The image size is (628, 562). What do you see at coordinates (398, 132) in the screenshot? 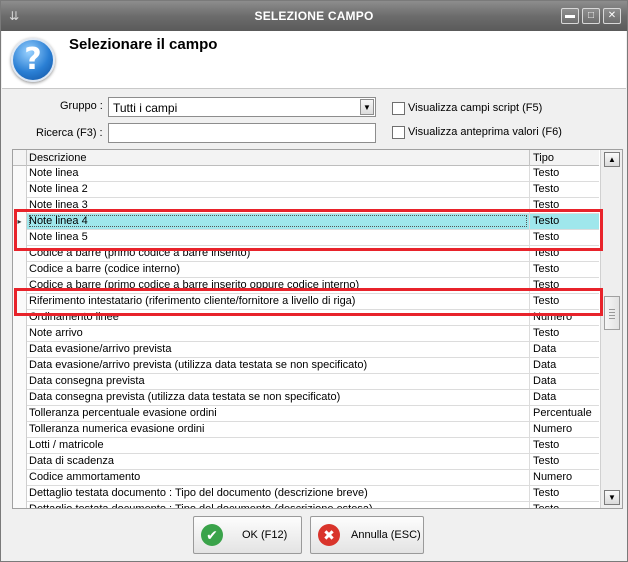
I see `chk-anteprima-checkbox` at bounding box center [398, 132].